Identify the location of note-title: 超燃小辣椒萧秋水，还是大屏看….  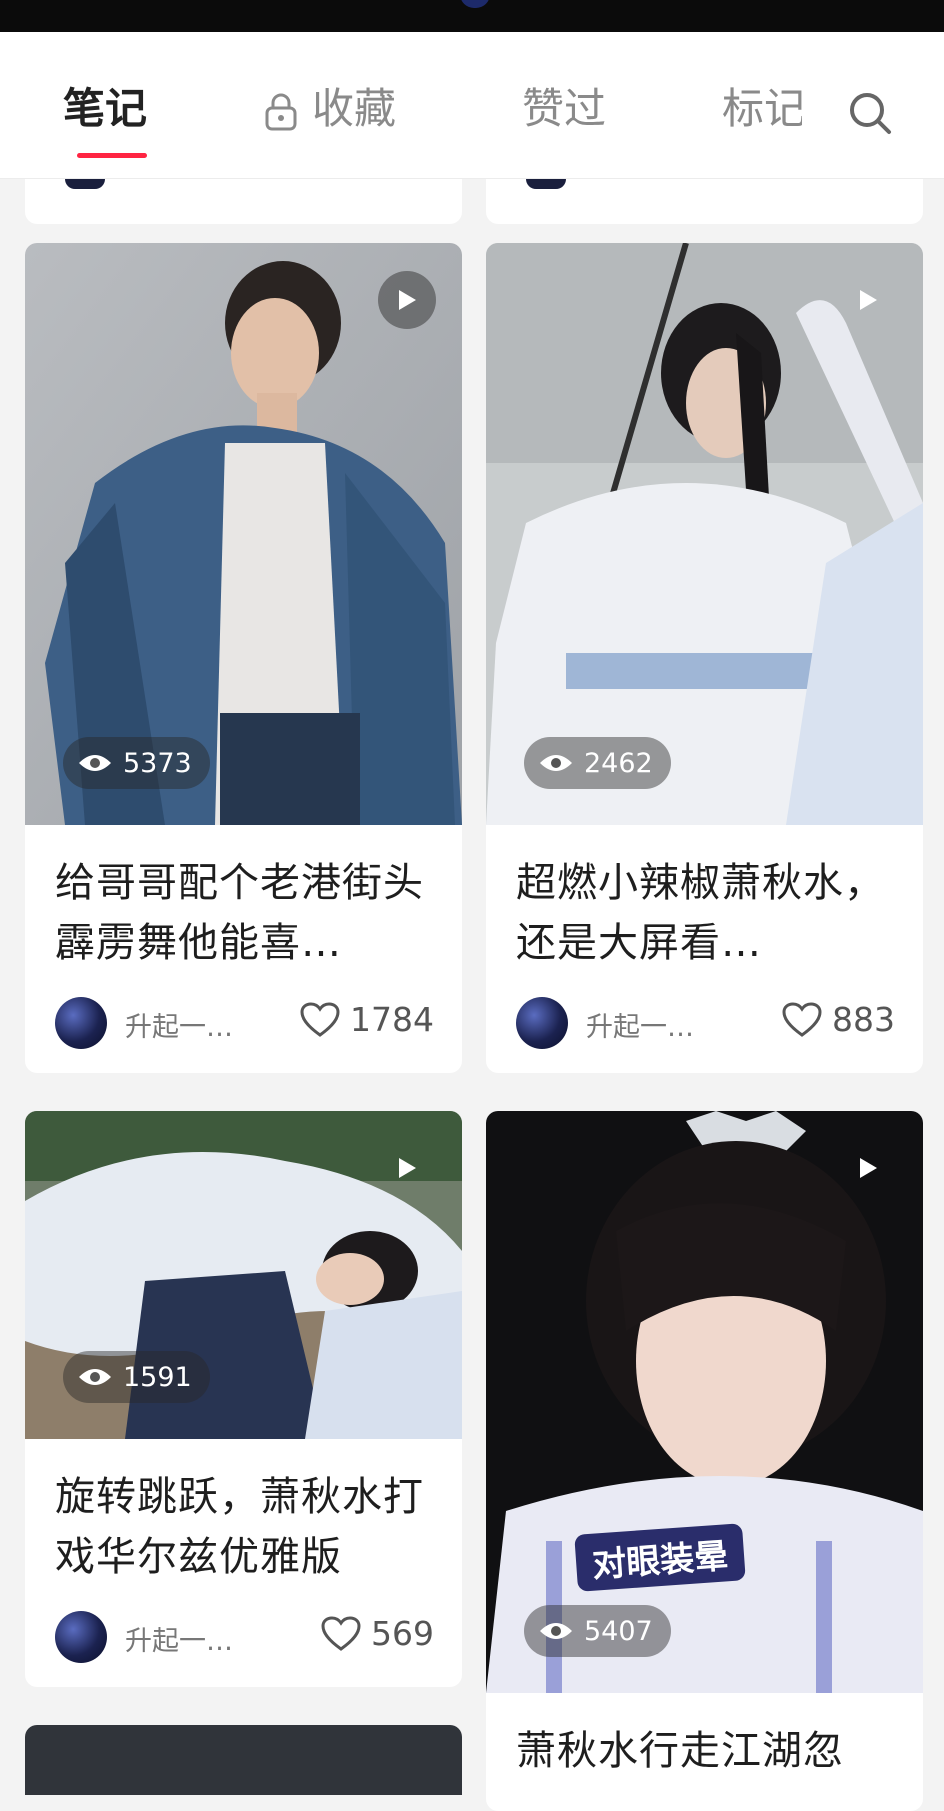
(700, 913).